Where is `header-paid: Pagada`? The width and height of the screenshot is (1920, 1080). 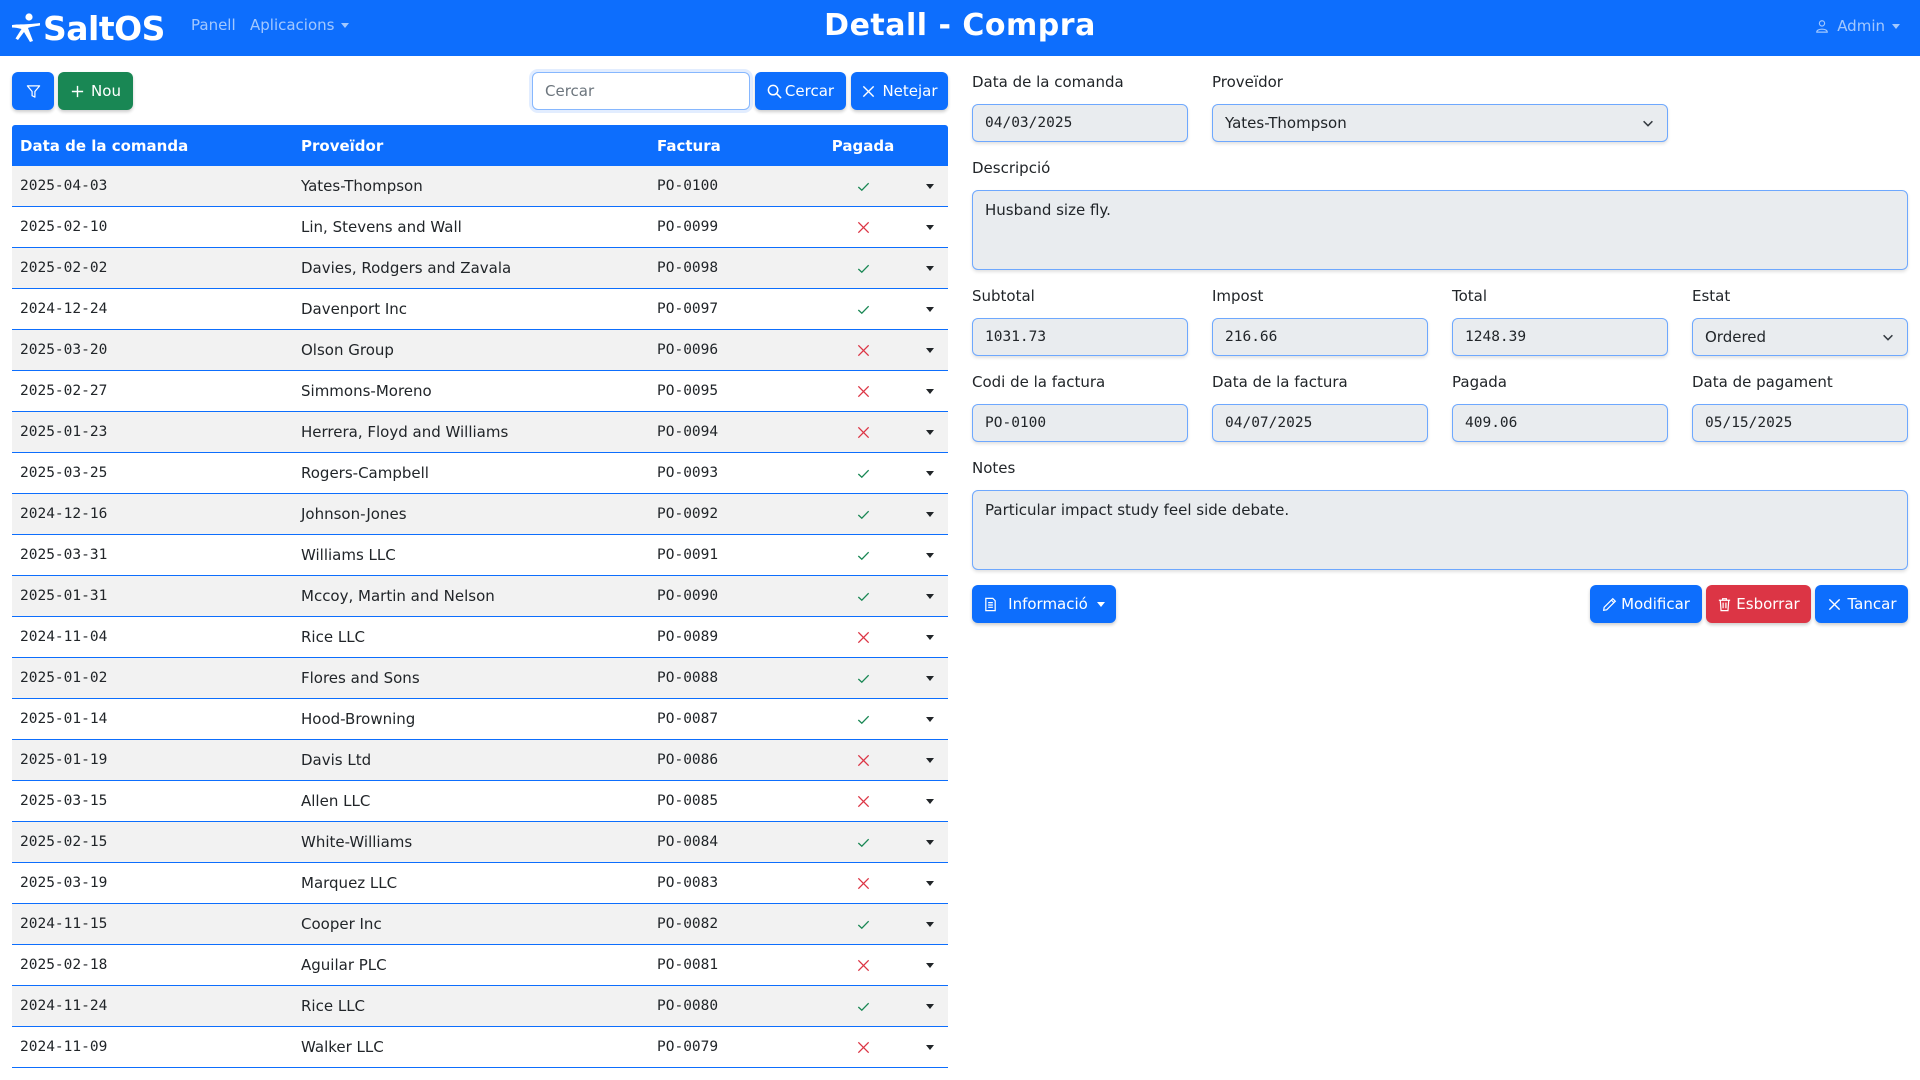 header-paid: Pagada is located at coordinates (863, 145).